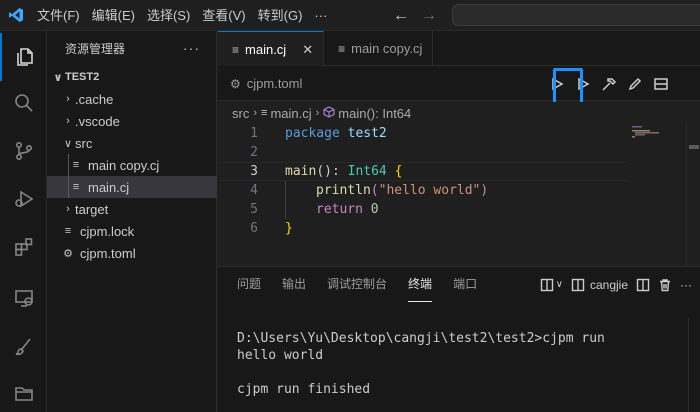 Image resolution: width=700 pixels, height=412 pixels. Describe the element at coordinates (423, 133) in the screenshot. I see `code-line: 1 package test2` at that location.